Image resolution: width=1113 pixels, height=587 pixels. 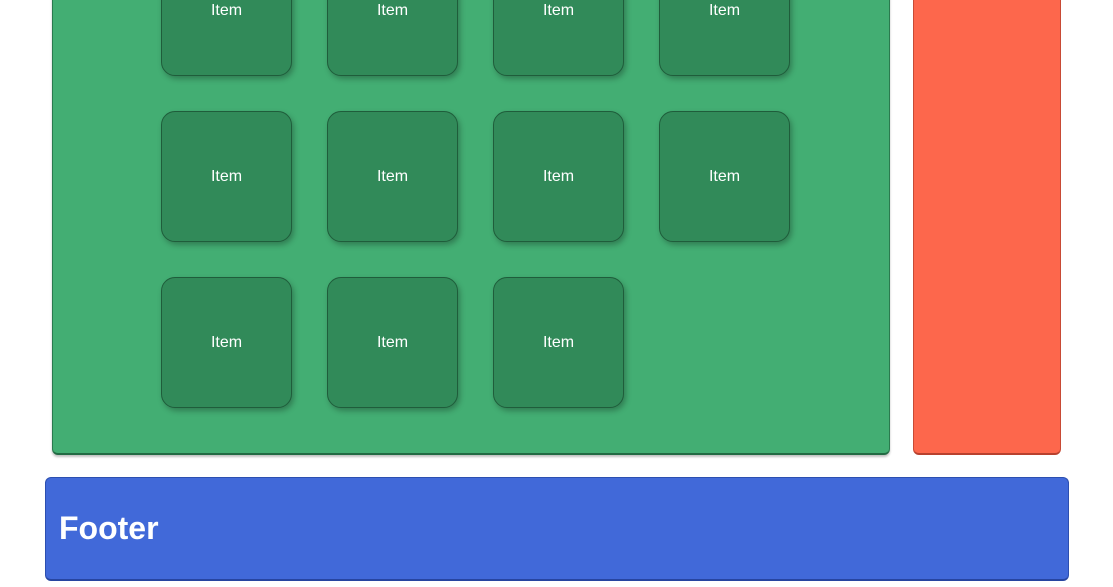 What do you see at coordinates (109, 528) in the screenshot?
I see `footer-title: Footer` at bounding box center [109, 528].